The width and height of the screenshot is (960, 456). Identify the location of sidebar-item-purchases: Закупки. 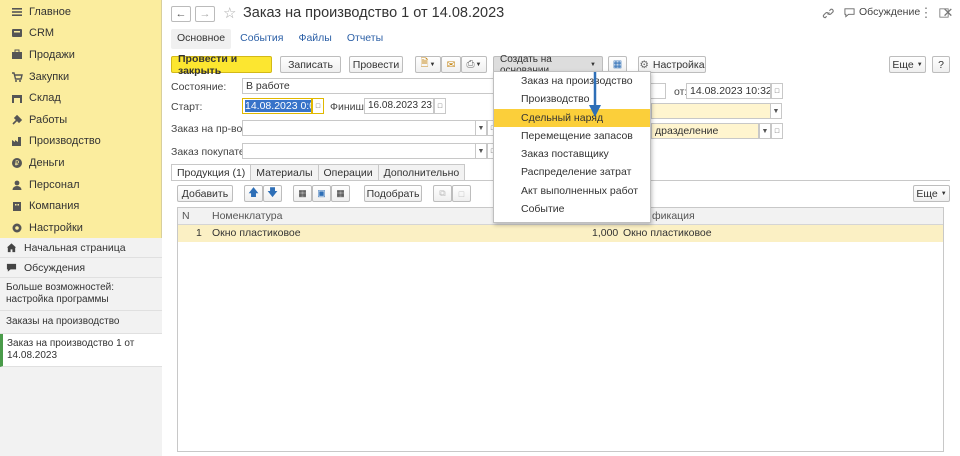
(80, 77).